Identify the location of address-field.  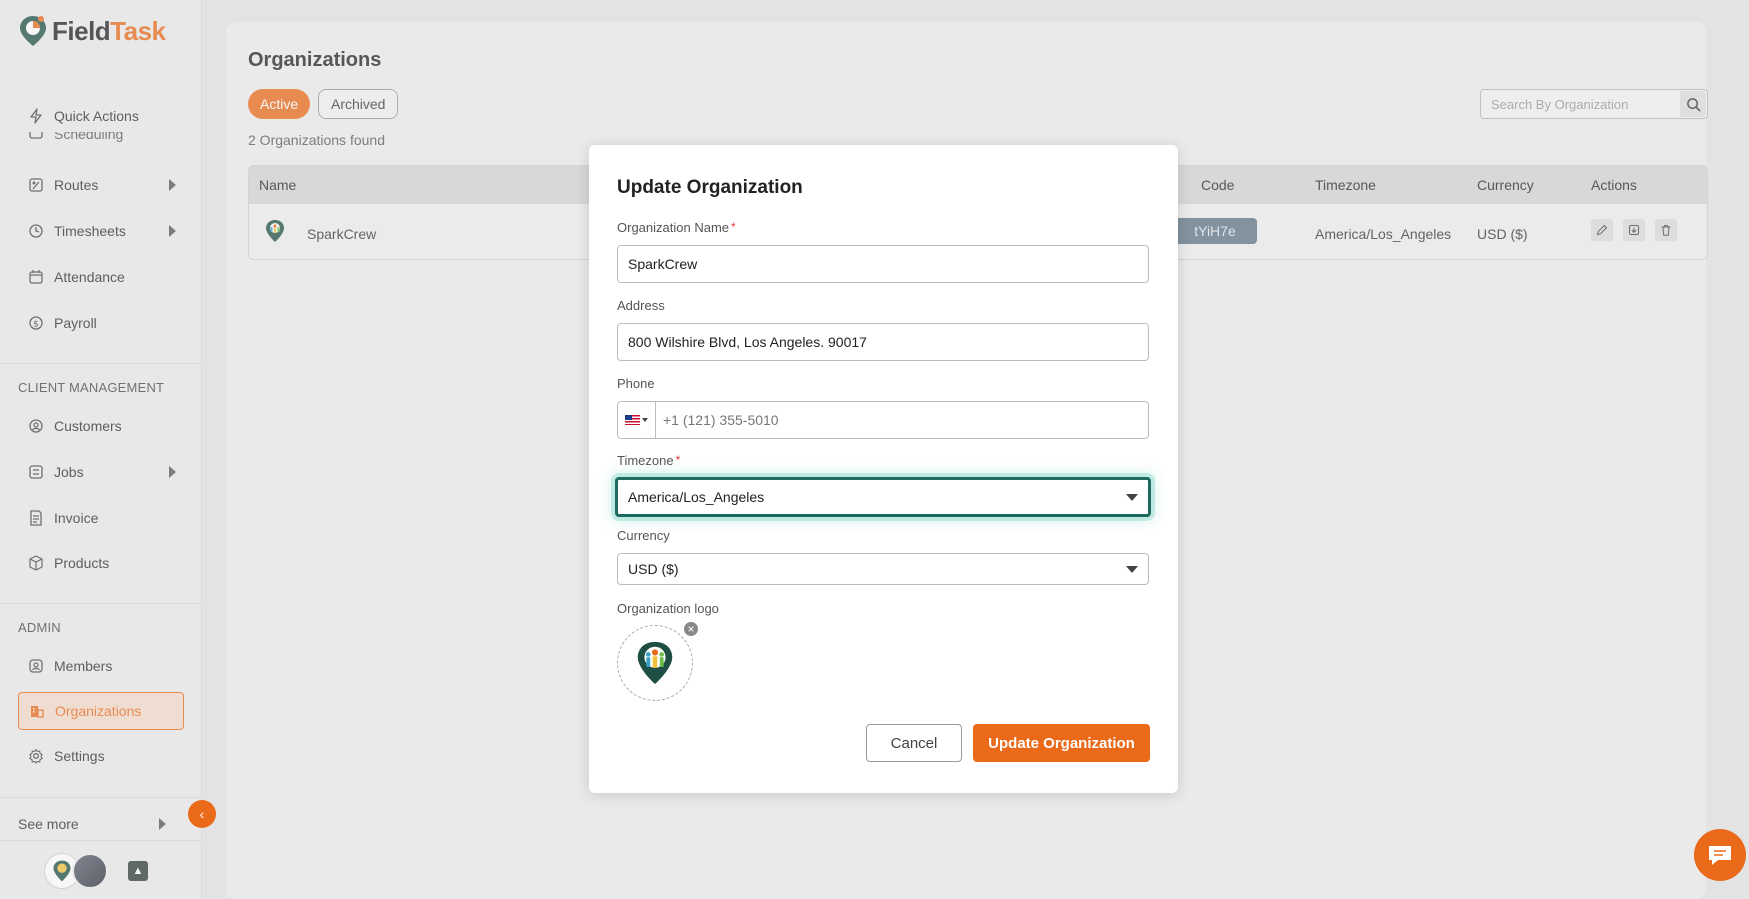
(883, 342).